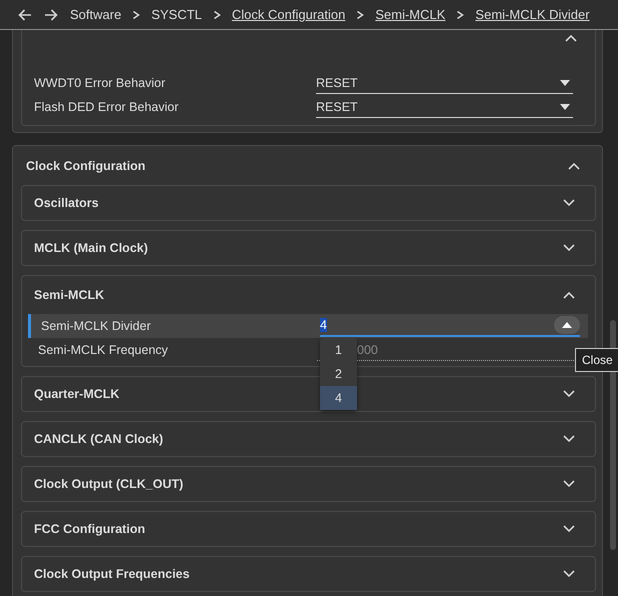 Image resolution: width=618 pixels, height=596 pixels. Describe the element at coordinates (103, 350) in the screenshot. I see `field-label: Semi-MCLK Frequency` at that location.